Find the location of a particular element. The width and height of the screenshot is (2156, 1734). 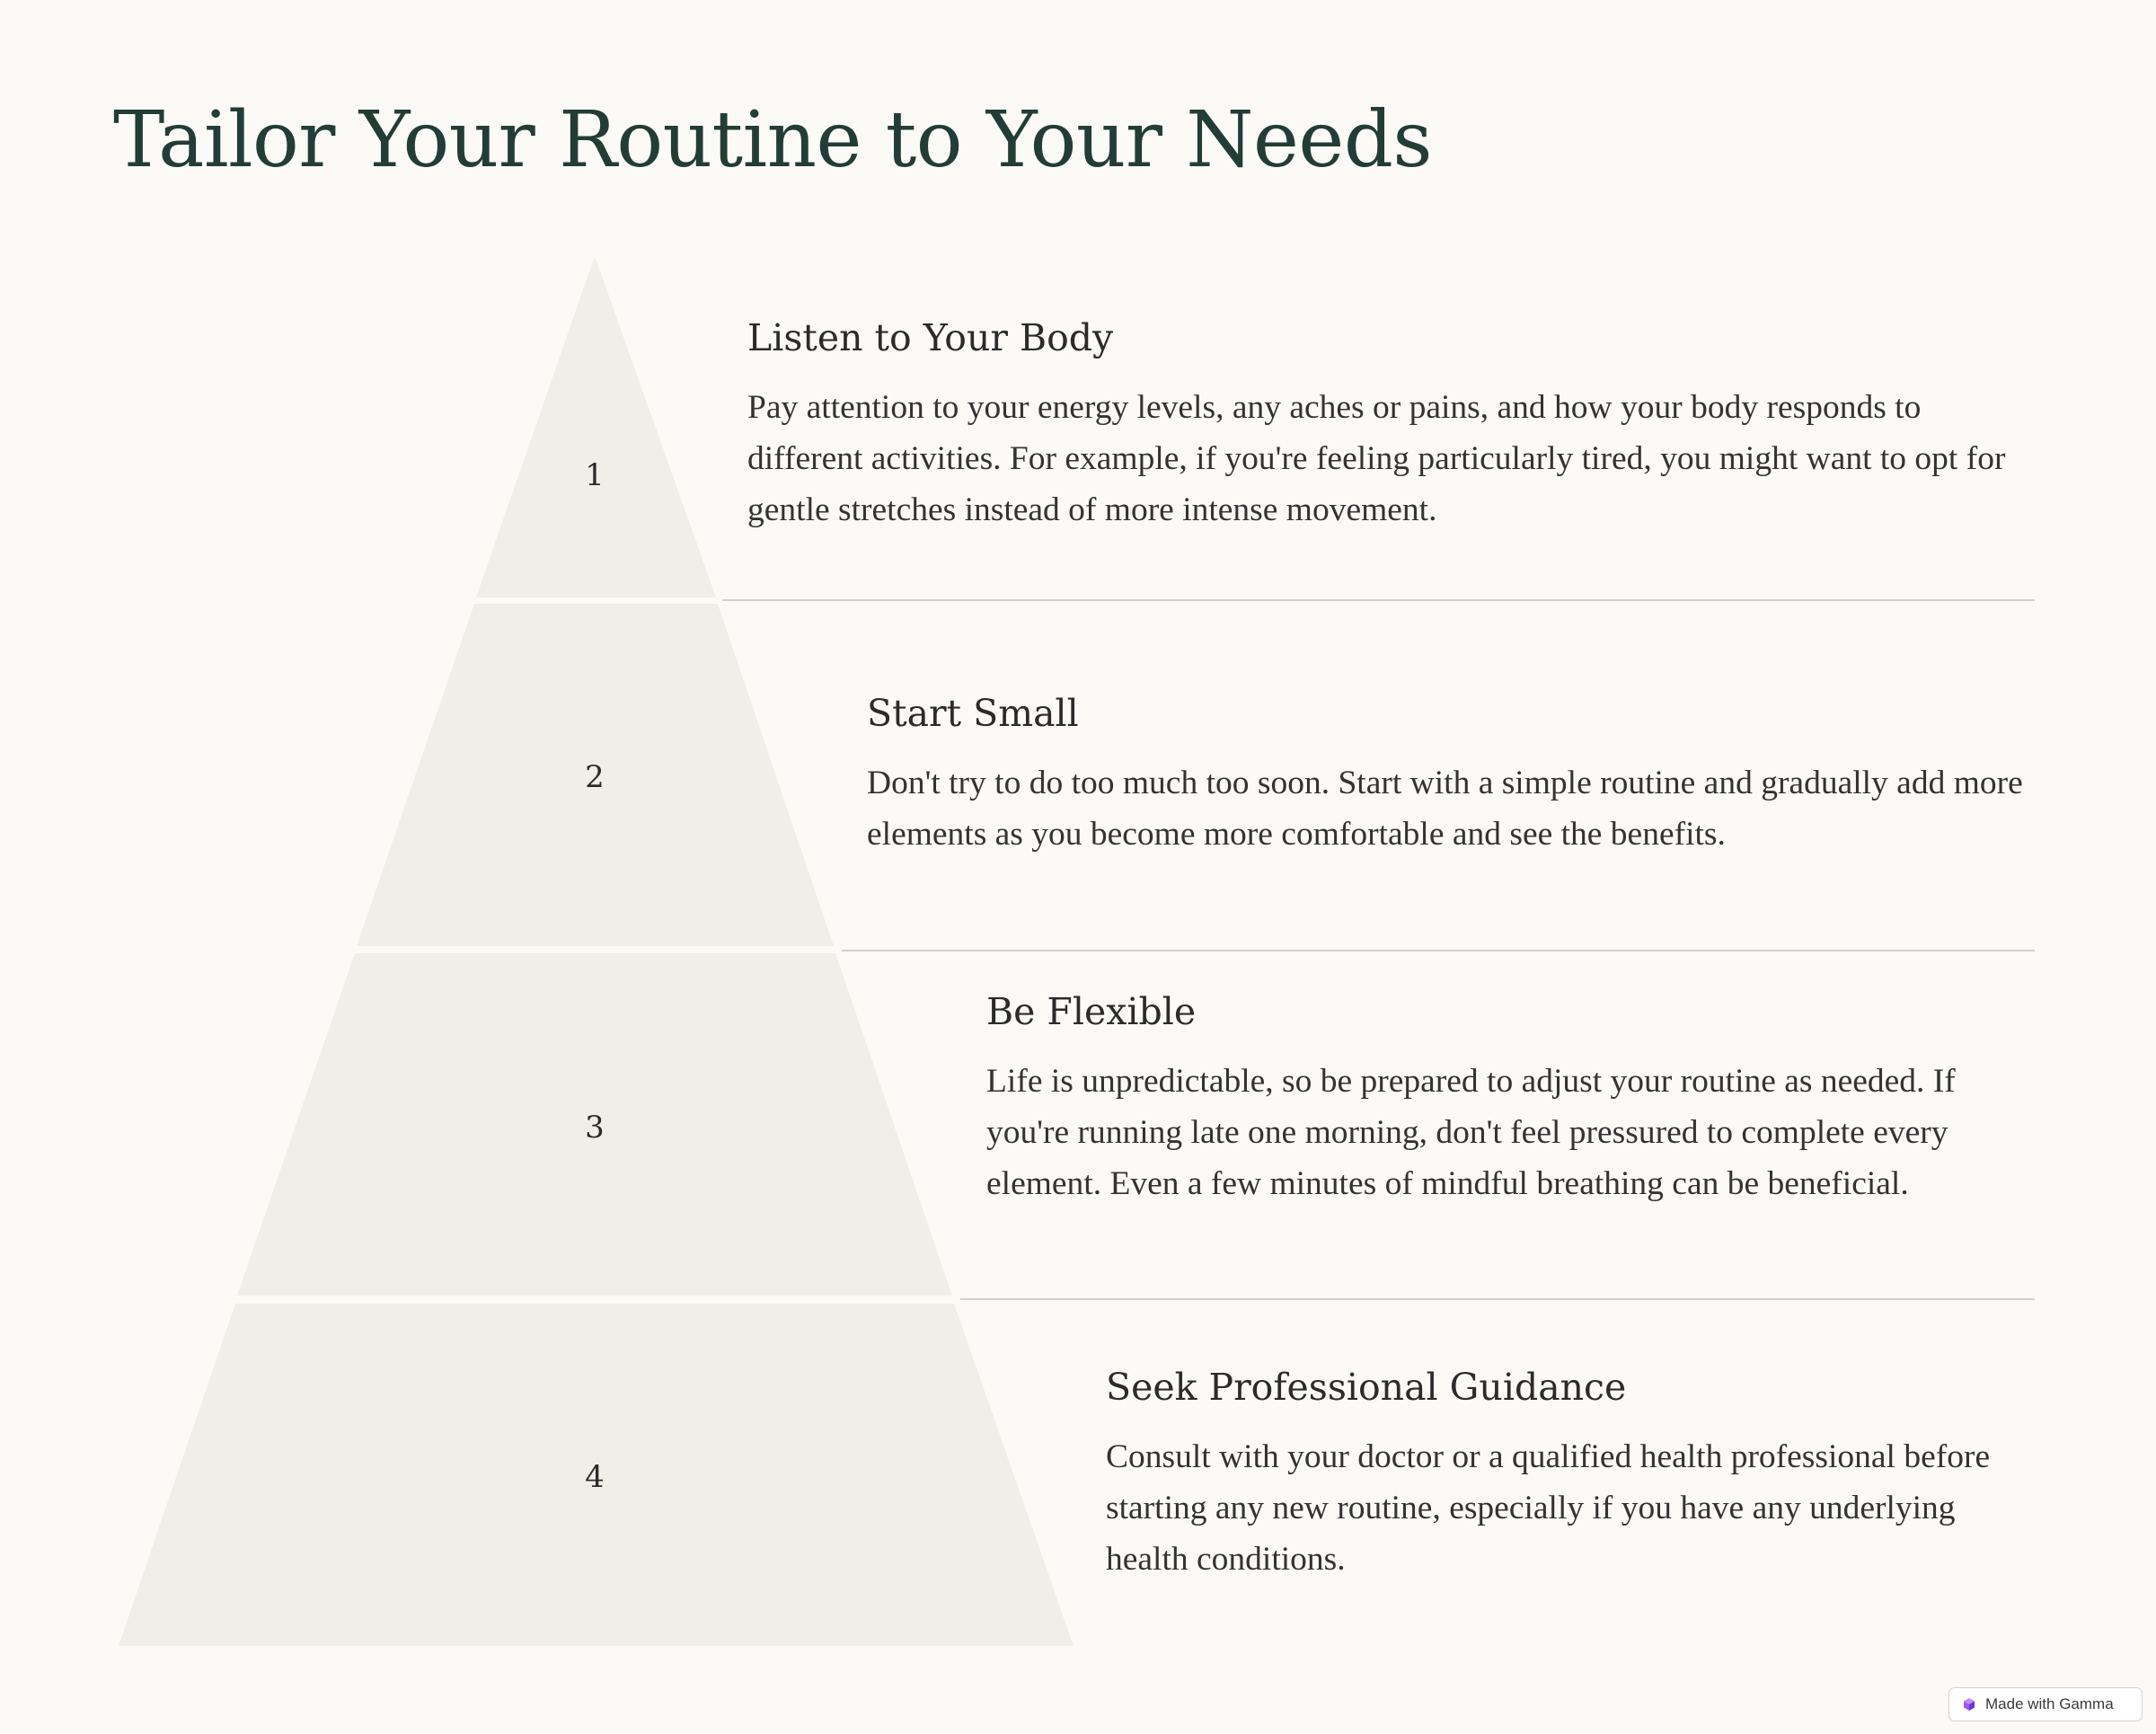

tier-number-4: 4 is located at coordinates (595, 1477).